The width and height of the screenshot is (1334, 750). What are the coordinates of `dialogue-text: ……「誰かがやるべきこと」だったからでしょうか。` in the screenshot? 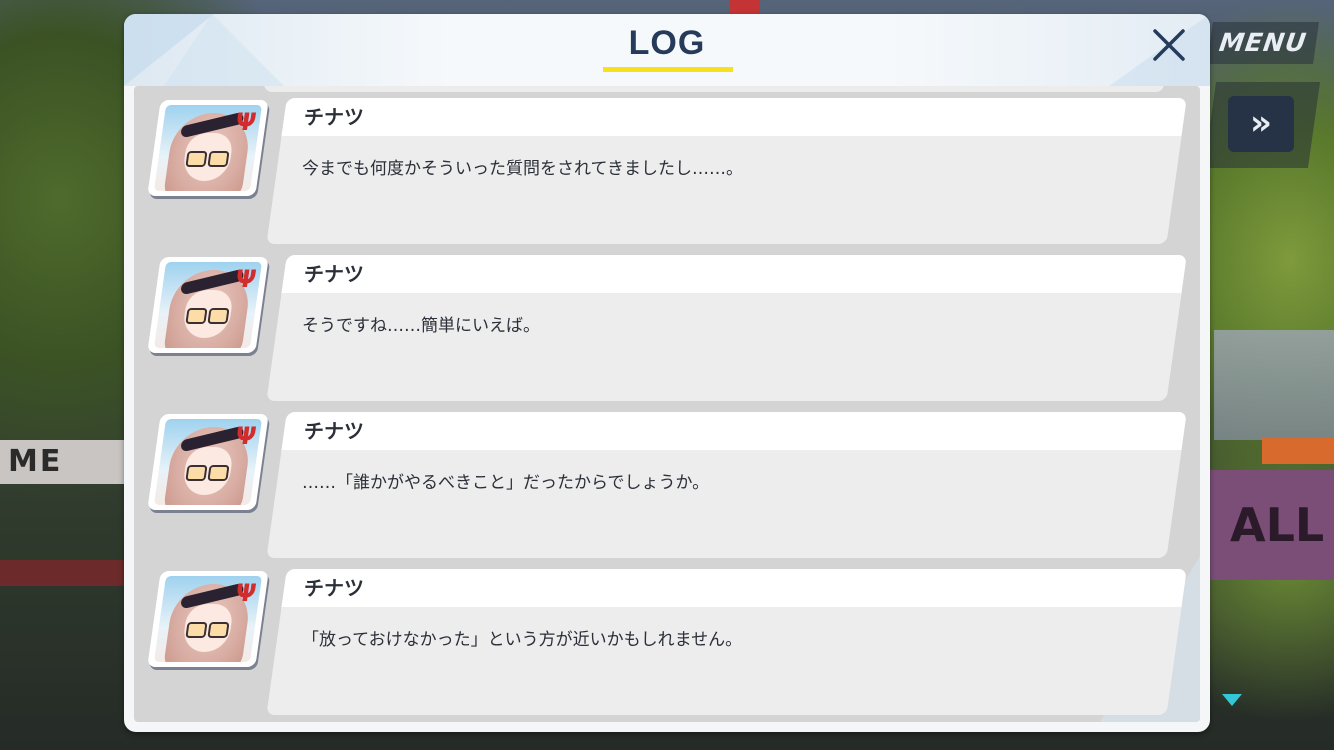 It's located at (506, 483).